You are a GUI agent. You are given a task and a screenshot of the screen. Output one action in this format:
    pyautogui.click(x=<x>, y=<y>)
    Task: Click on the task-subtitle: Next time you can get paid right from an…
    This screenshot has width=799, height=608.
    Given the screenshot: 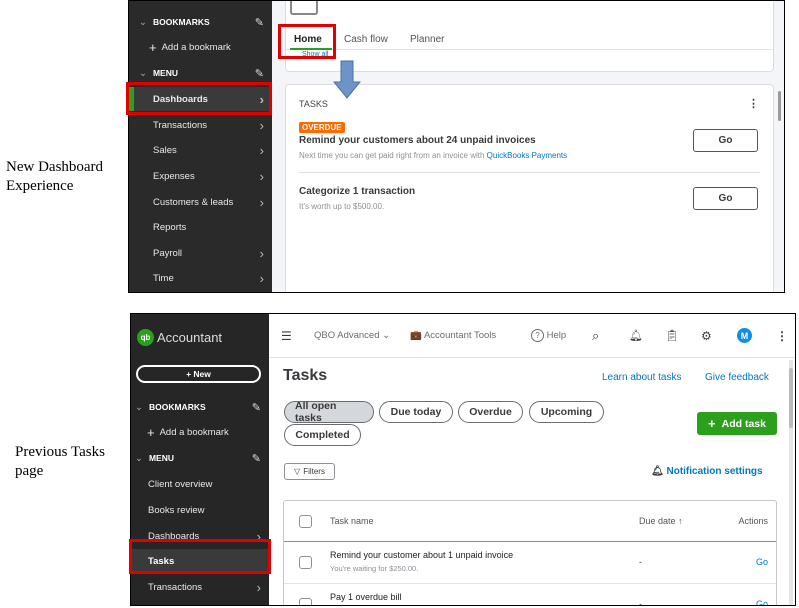 What is the action you would take?
    pyautogui.click(x=433, y=155)
    